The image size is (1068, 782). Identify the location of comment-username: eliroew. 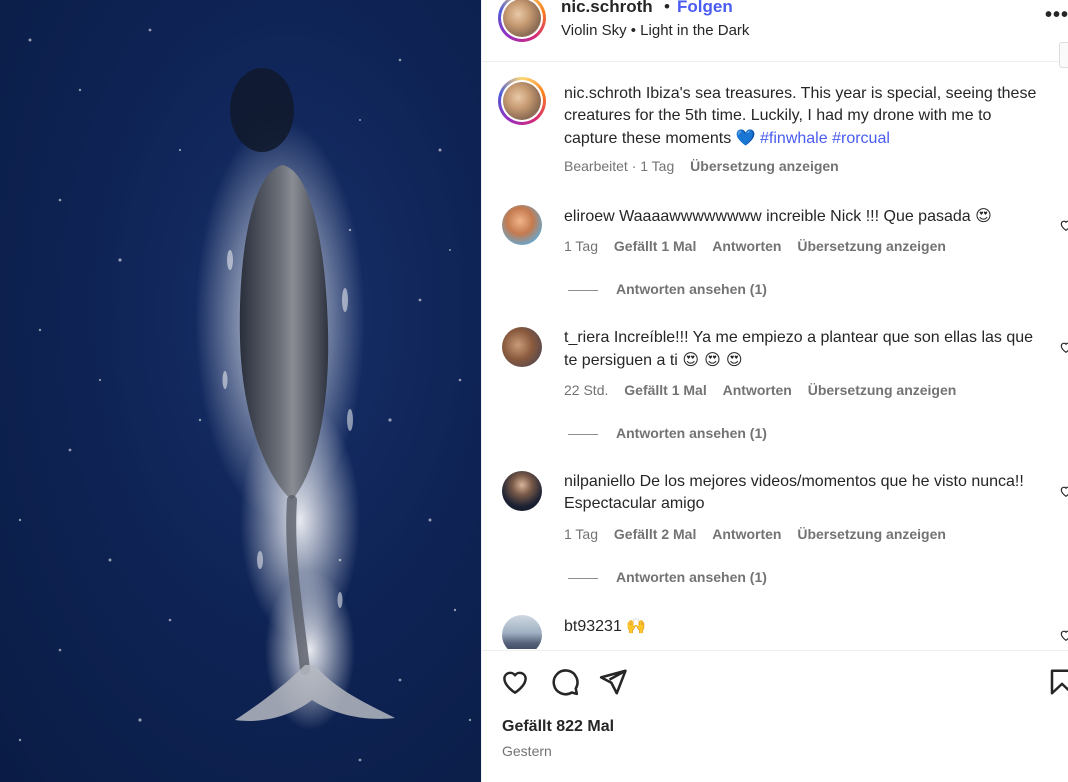
(589, 216).